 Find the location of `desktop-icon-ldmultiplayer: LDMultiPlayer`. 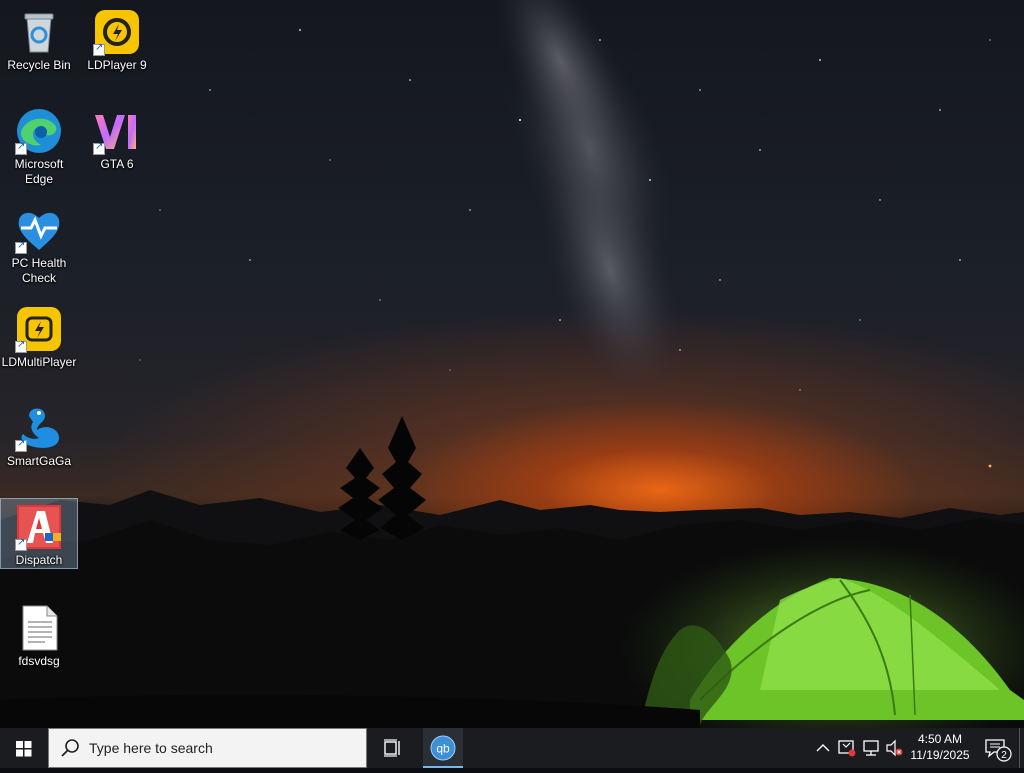

desktop-icon-ldmultiplayer: LDMultiPlayer is located at coordinates (39, 337).